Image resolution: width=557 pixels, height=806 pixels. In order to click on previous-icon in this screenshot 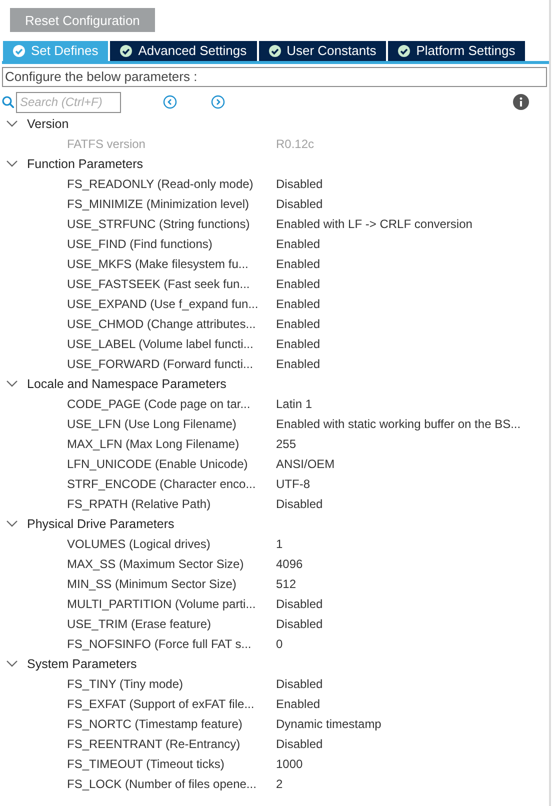, I will do `click(170, 102)`.